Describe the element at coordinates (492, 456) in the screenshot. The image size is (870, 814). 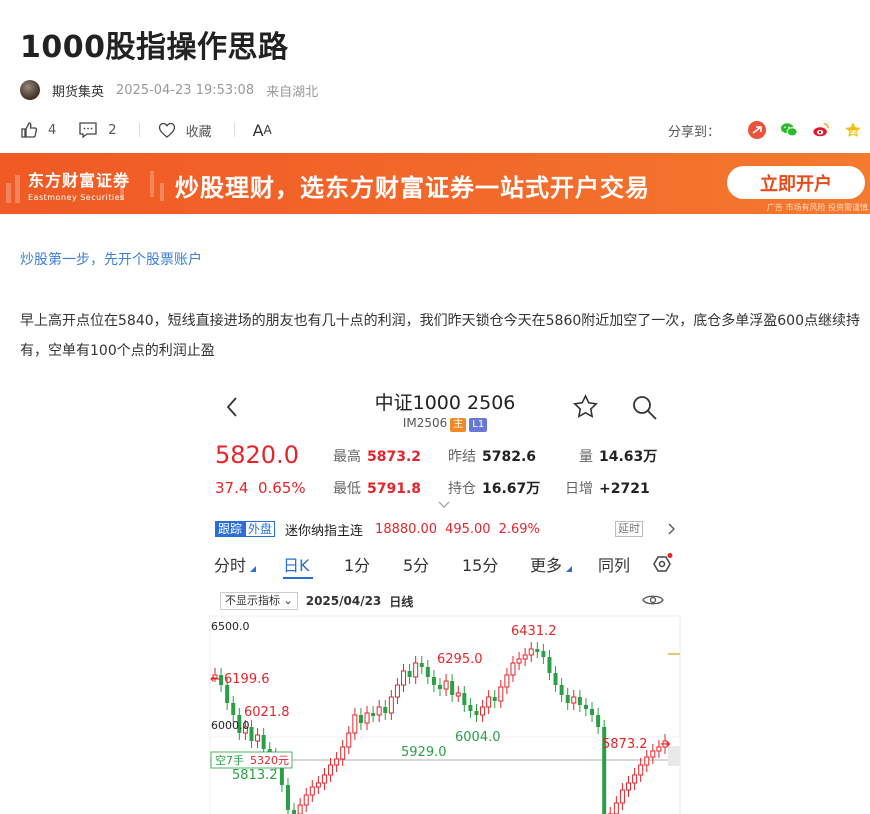
I see `stat-prev-settle: 昨结 5782.6` at that location.